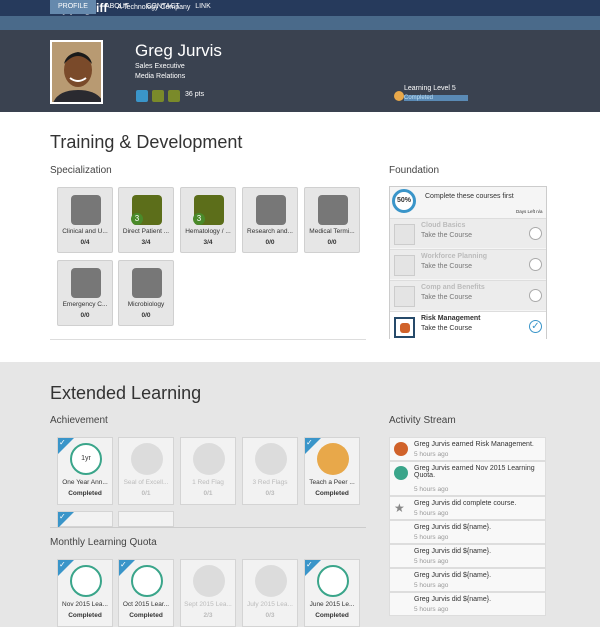  I want to click on achievement-card: ✓ Teach a Peer ... Completed, so click(332, 471).